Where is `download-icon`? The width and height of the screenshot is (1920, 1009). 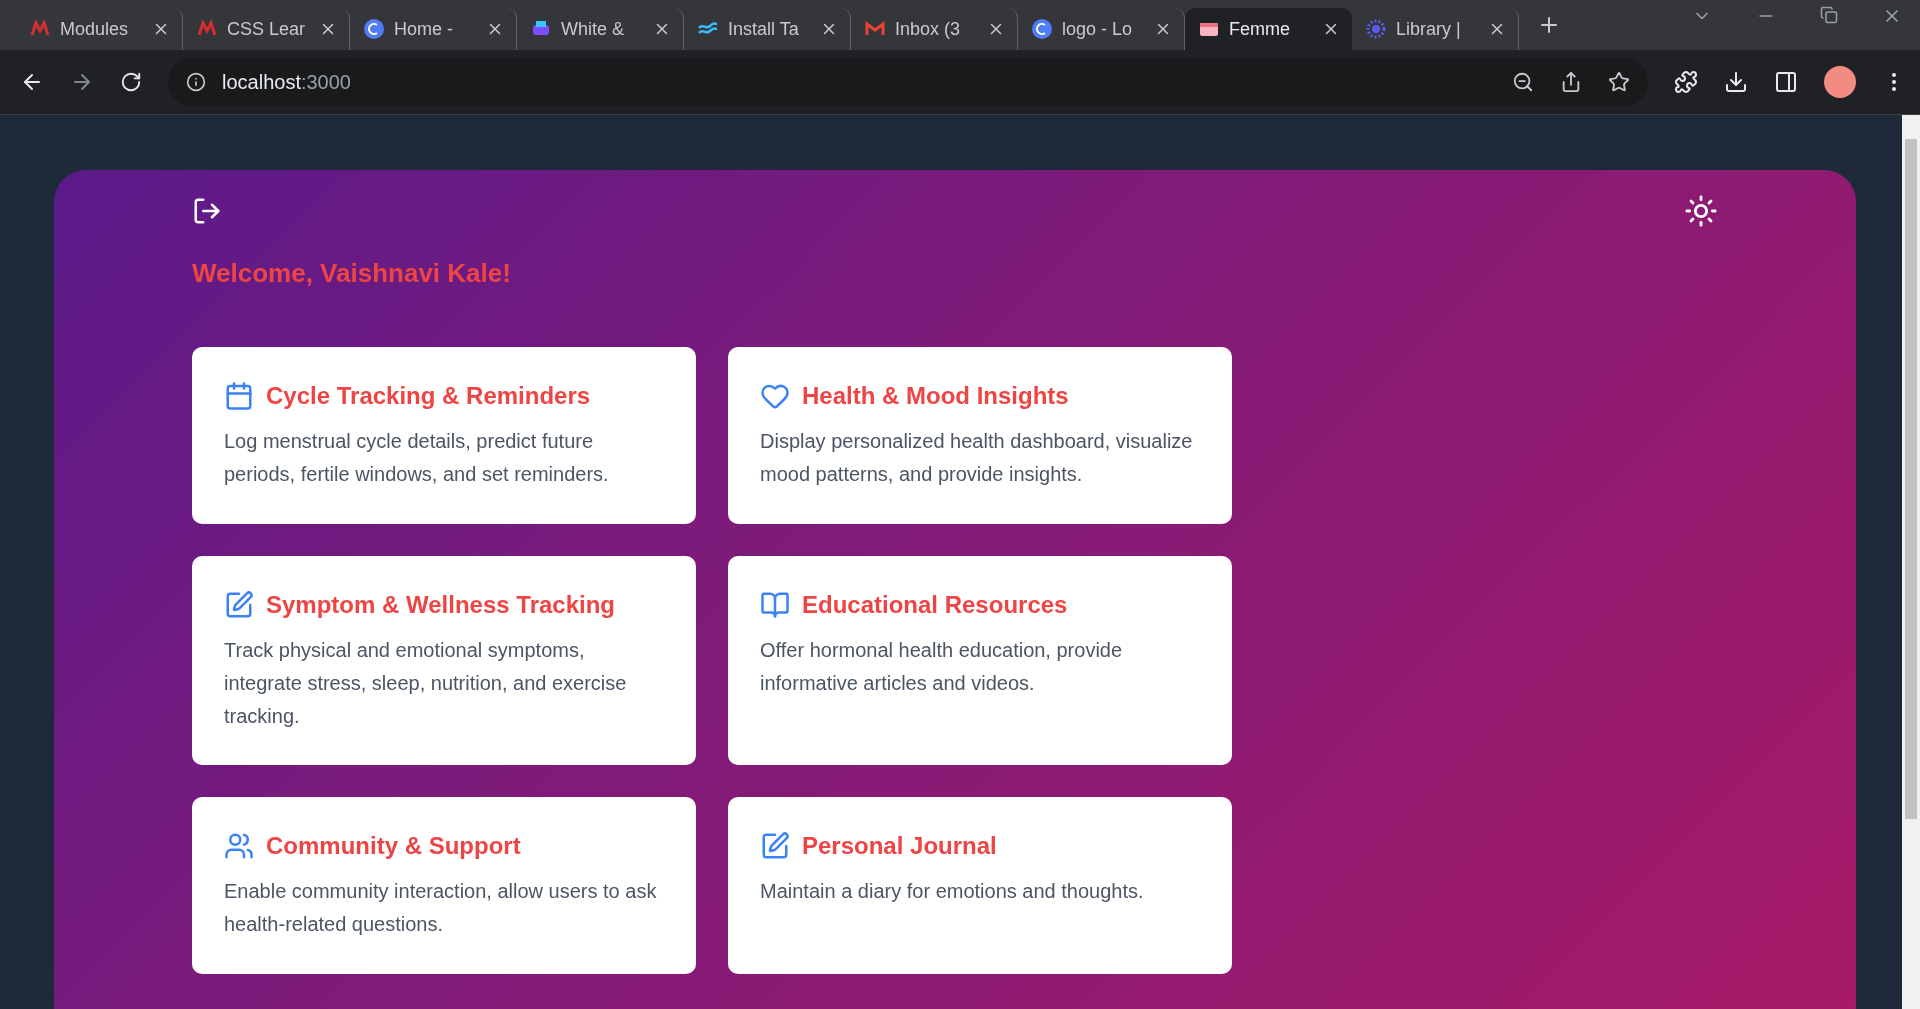
download-icon is located at coordinates (1736, 82).